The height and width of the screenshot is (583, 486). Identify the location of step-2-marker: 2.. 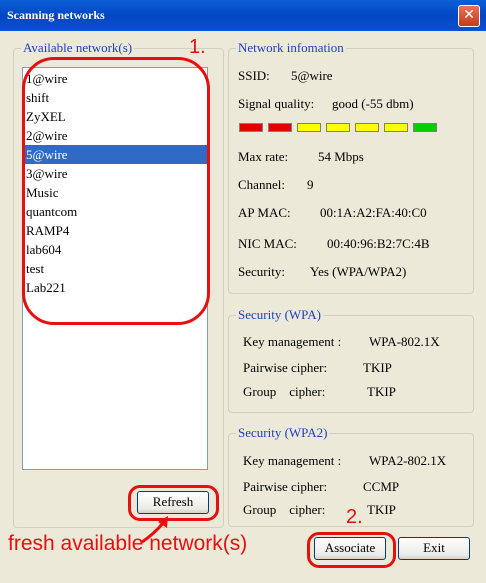
(354, 517).